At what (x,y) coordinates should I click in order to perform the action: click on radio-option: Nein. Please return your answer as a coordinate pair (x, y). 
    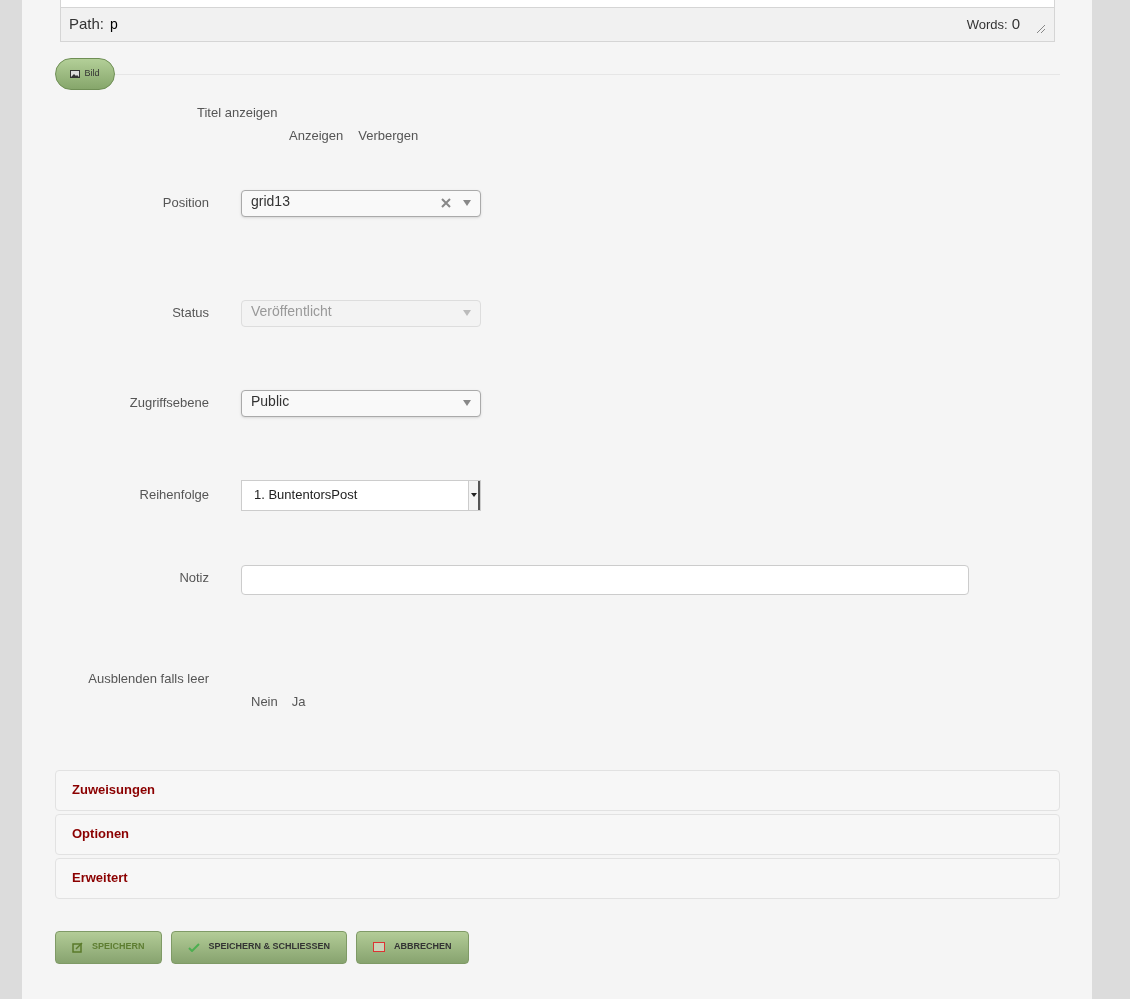
    Looking at the image, I should click on (264, 702).